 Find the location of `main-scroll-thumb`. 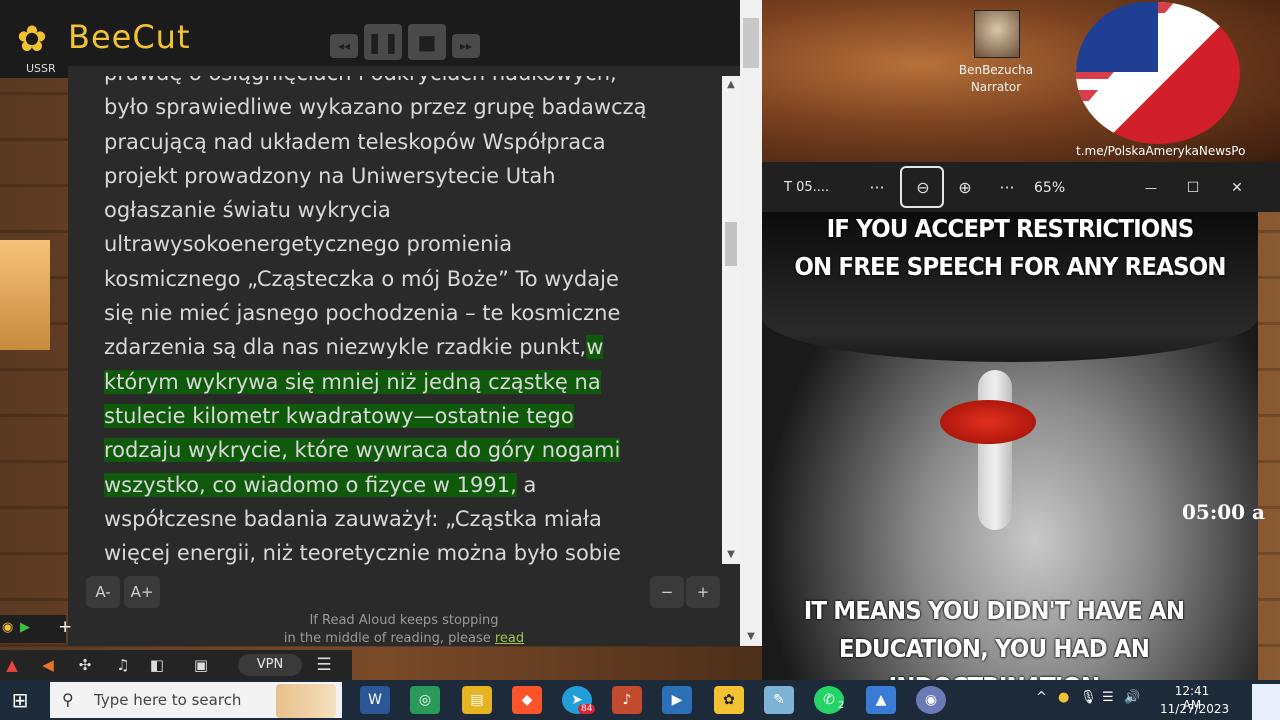

main-scroll-thumb is located at coordinates (751, 43).